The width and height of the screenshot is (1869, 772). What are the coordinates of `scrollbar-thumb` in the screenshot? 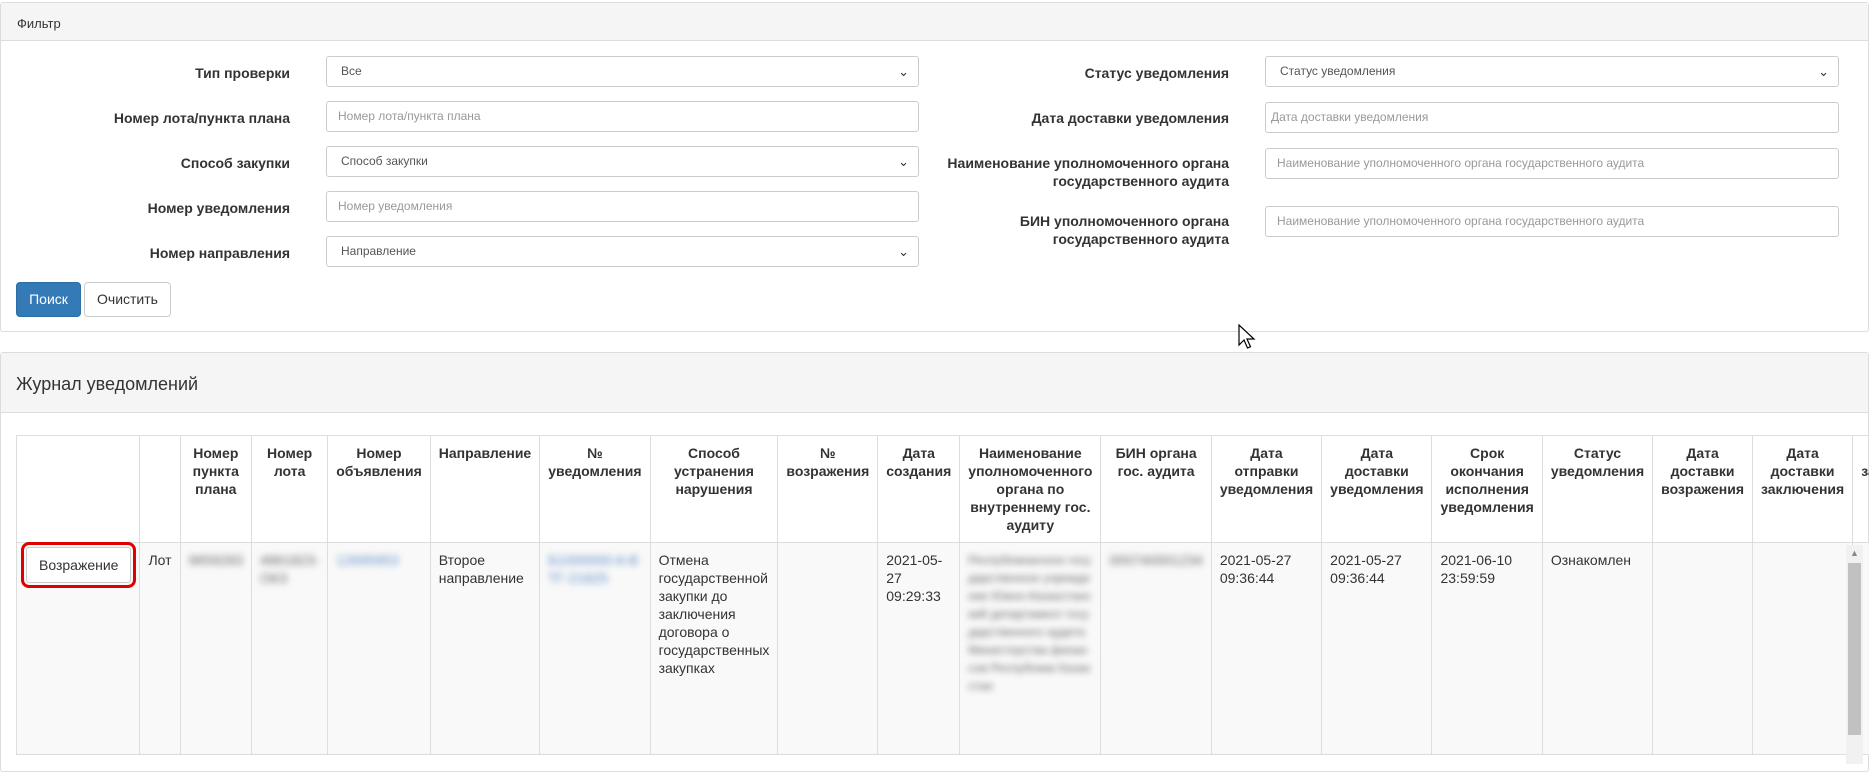 It's located at (1854, 649).